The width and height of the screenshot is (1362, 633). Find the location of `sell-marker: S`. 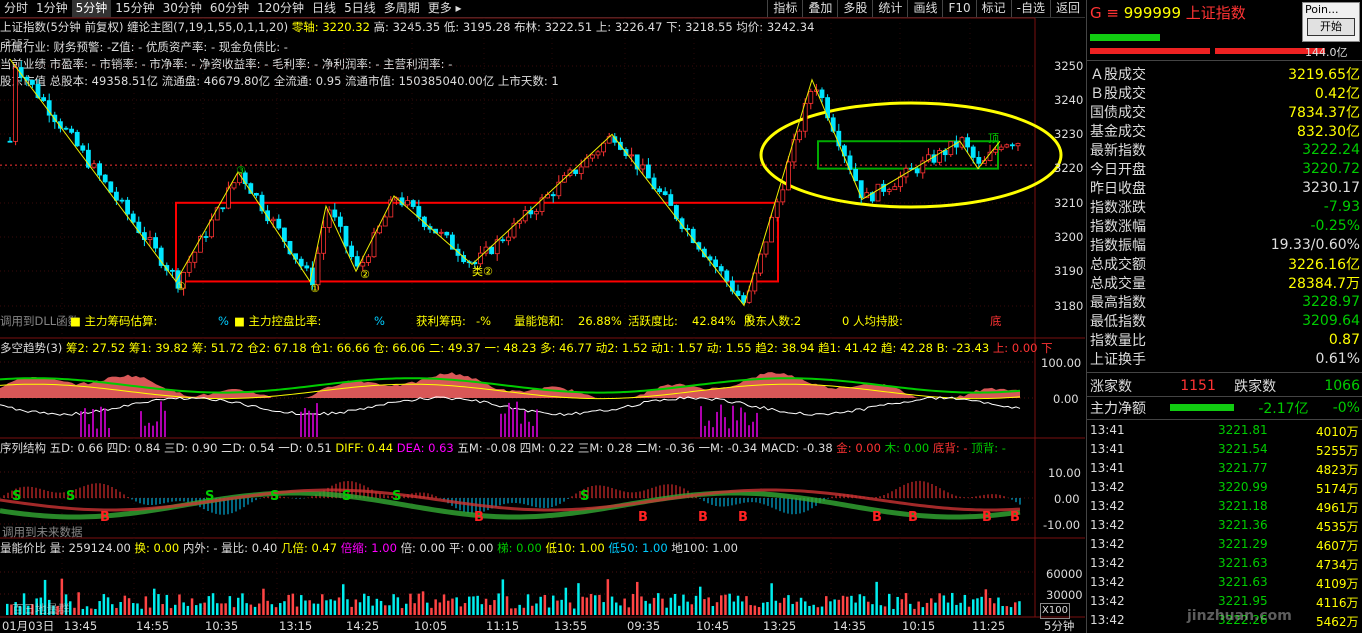

sell-marker: S is located at coordinates (396, 496).